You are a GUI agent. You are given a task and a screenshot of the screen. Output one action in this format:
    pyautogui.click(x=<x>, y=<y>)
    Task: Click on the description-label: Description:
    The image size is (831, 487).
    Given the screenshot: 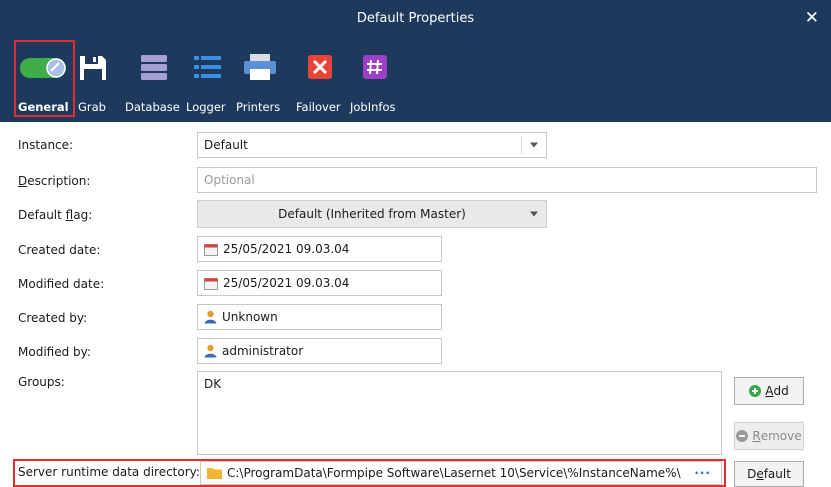 What is the action you would take?
    pyautogui.click(x=54, y=181)
    